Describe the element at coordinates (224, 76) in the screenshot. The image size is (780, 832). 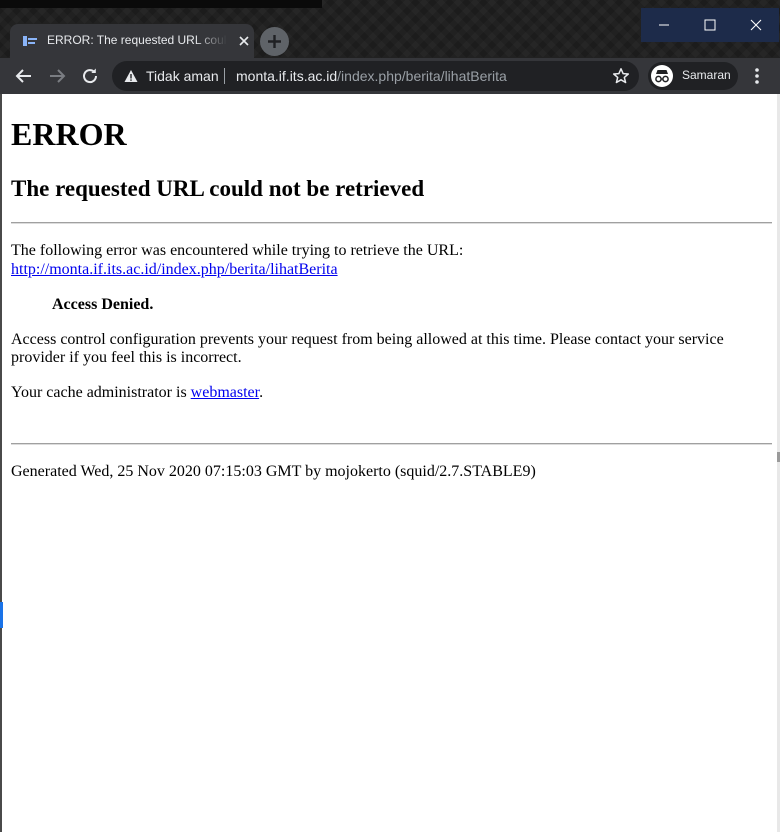
I see `address-separator` at that location.